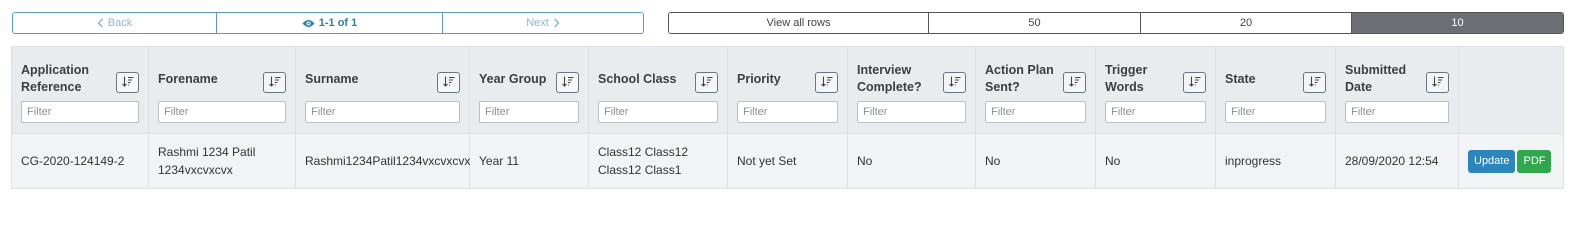 This screenshot has height=240, width=1593. What do you see at coordinates (912, 161) in the screenshot?
I see `cell-interview-complete: No` at bounding box center [912, 161].